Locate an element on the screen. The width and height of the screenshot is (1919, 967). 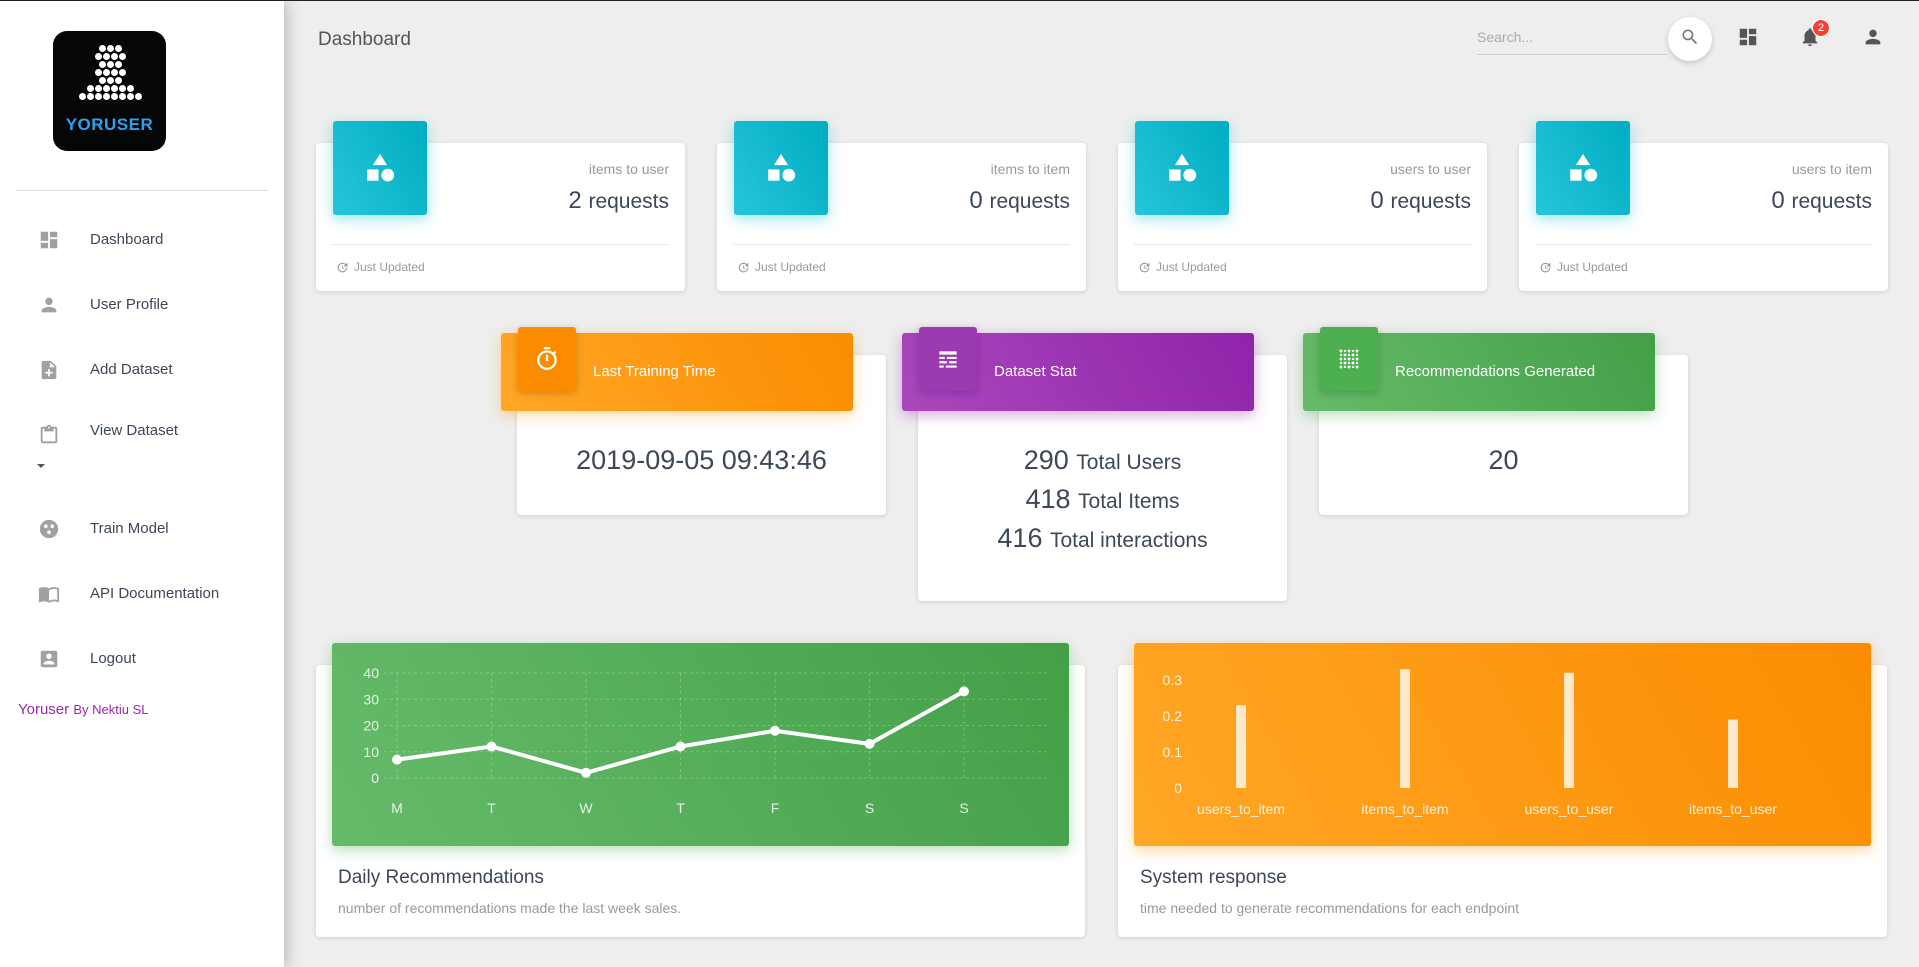
x-tick-label: items_to_user is located at coordinates (1733, 809).